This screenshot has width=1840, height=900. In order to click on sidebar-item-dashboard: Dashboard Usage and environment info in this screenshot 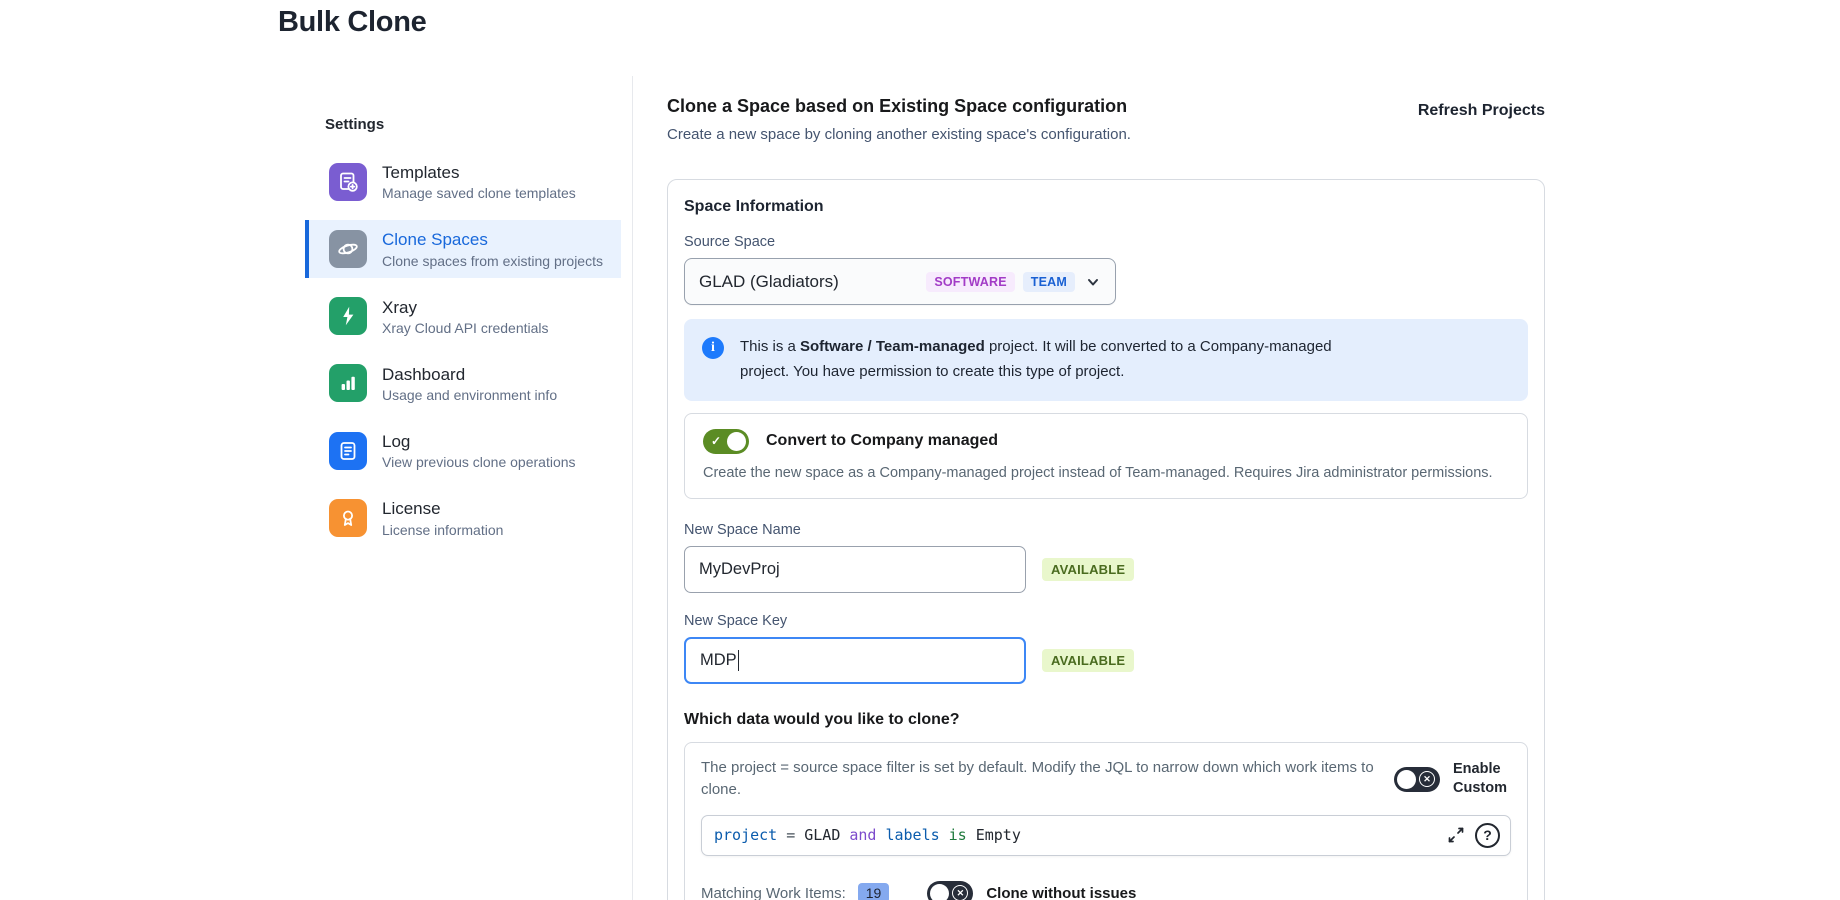, I will do `click(463, 383)`.